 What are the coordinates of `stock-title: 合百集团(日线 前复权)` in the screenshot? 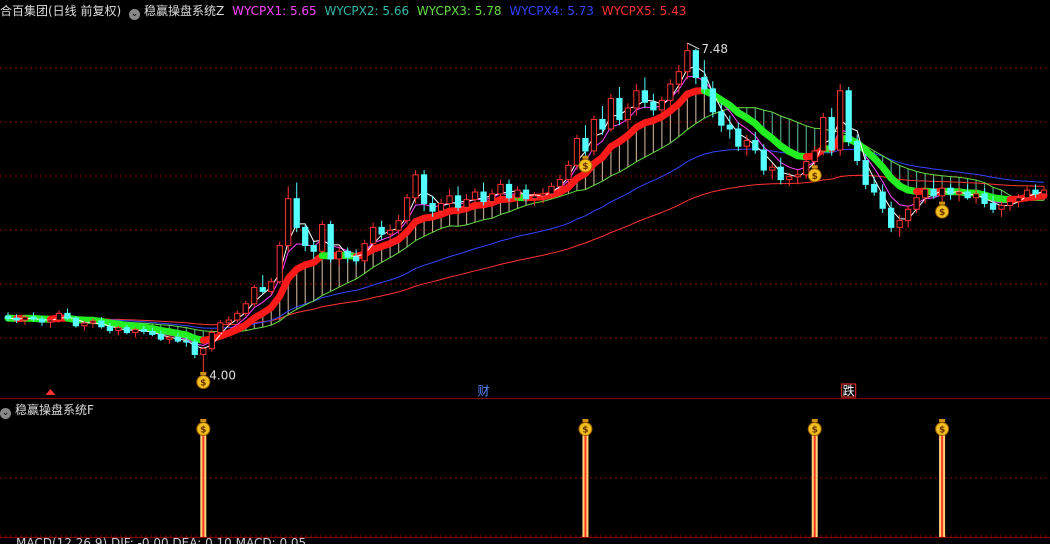 It's located at (61, 11).